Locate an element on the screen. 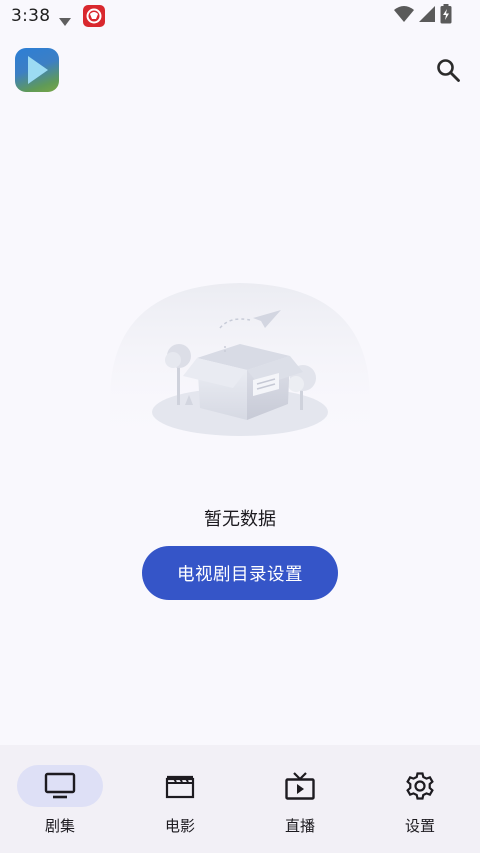  search-button is located at coordinates (448, 70).